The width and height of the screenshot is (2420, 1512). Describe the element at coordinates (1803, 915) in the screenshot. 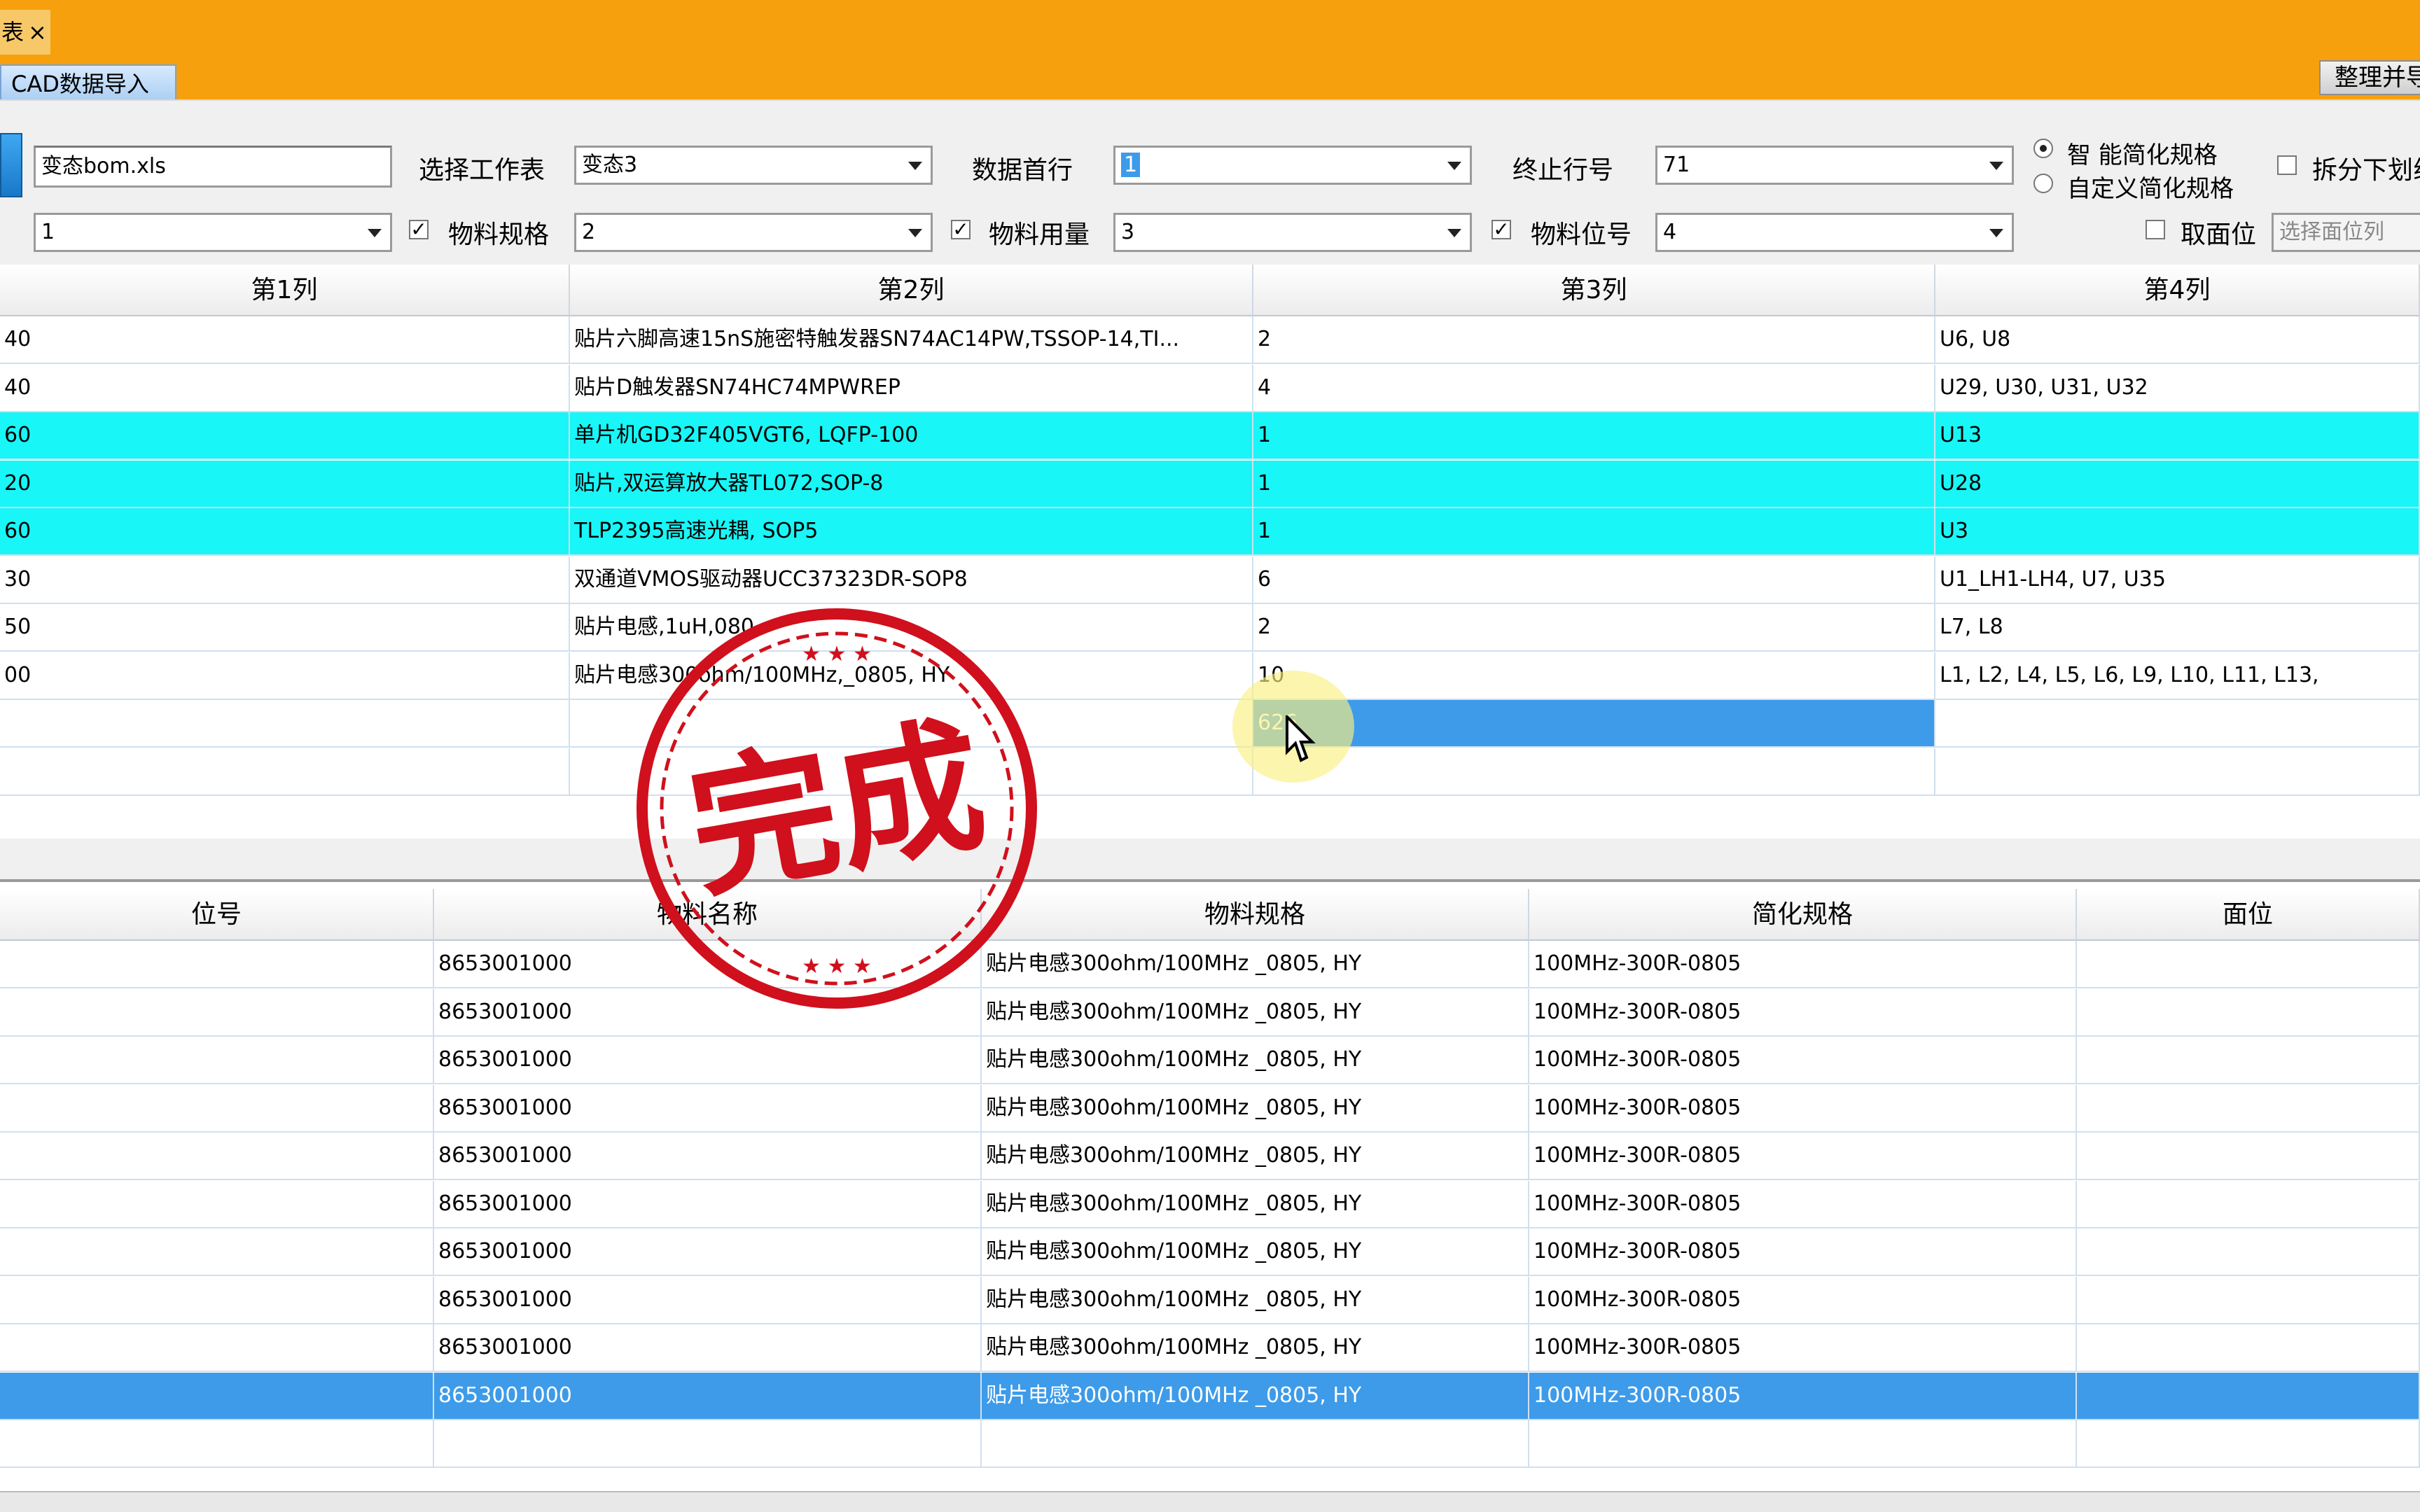

I see `result-col-header-4: 简化规格` at that location.